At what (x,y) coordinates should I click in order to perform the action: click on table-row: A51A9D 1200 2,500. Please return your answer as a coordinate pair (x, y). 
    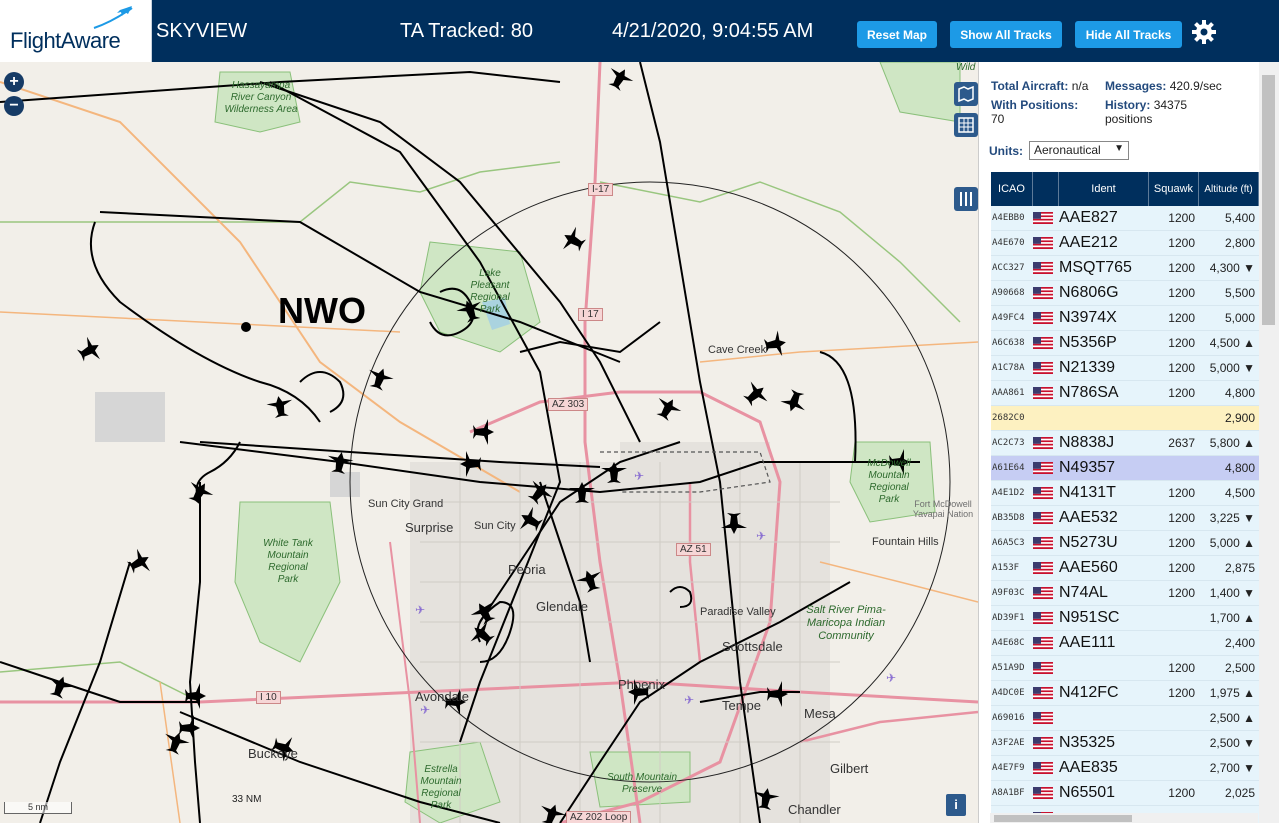
    Looking at the image, I should click on (1125, 668).